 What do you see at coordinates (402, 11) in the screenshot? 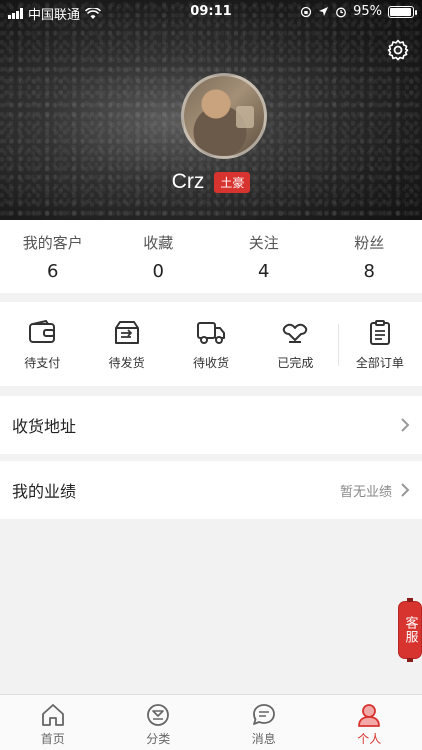
I see `battery-icon` at bounding box center [402, 11].